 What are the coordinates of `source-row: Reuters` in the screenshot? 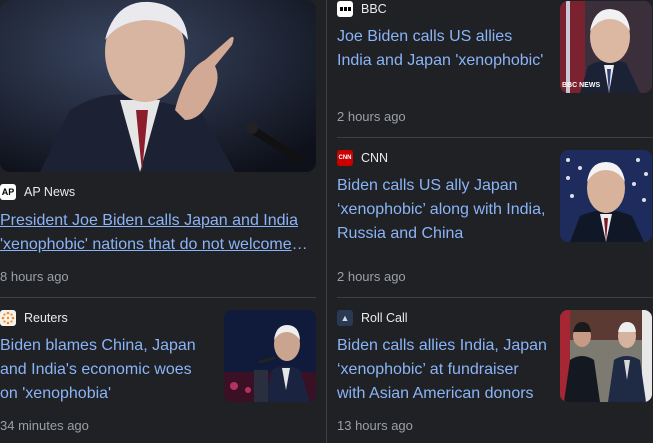 It's located at (34, 318).